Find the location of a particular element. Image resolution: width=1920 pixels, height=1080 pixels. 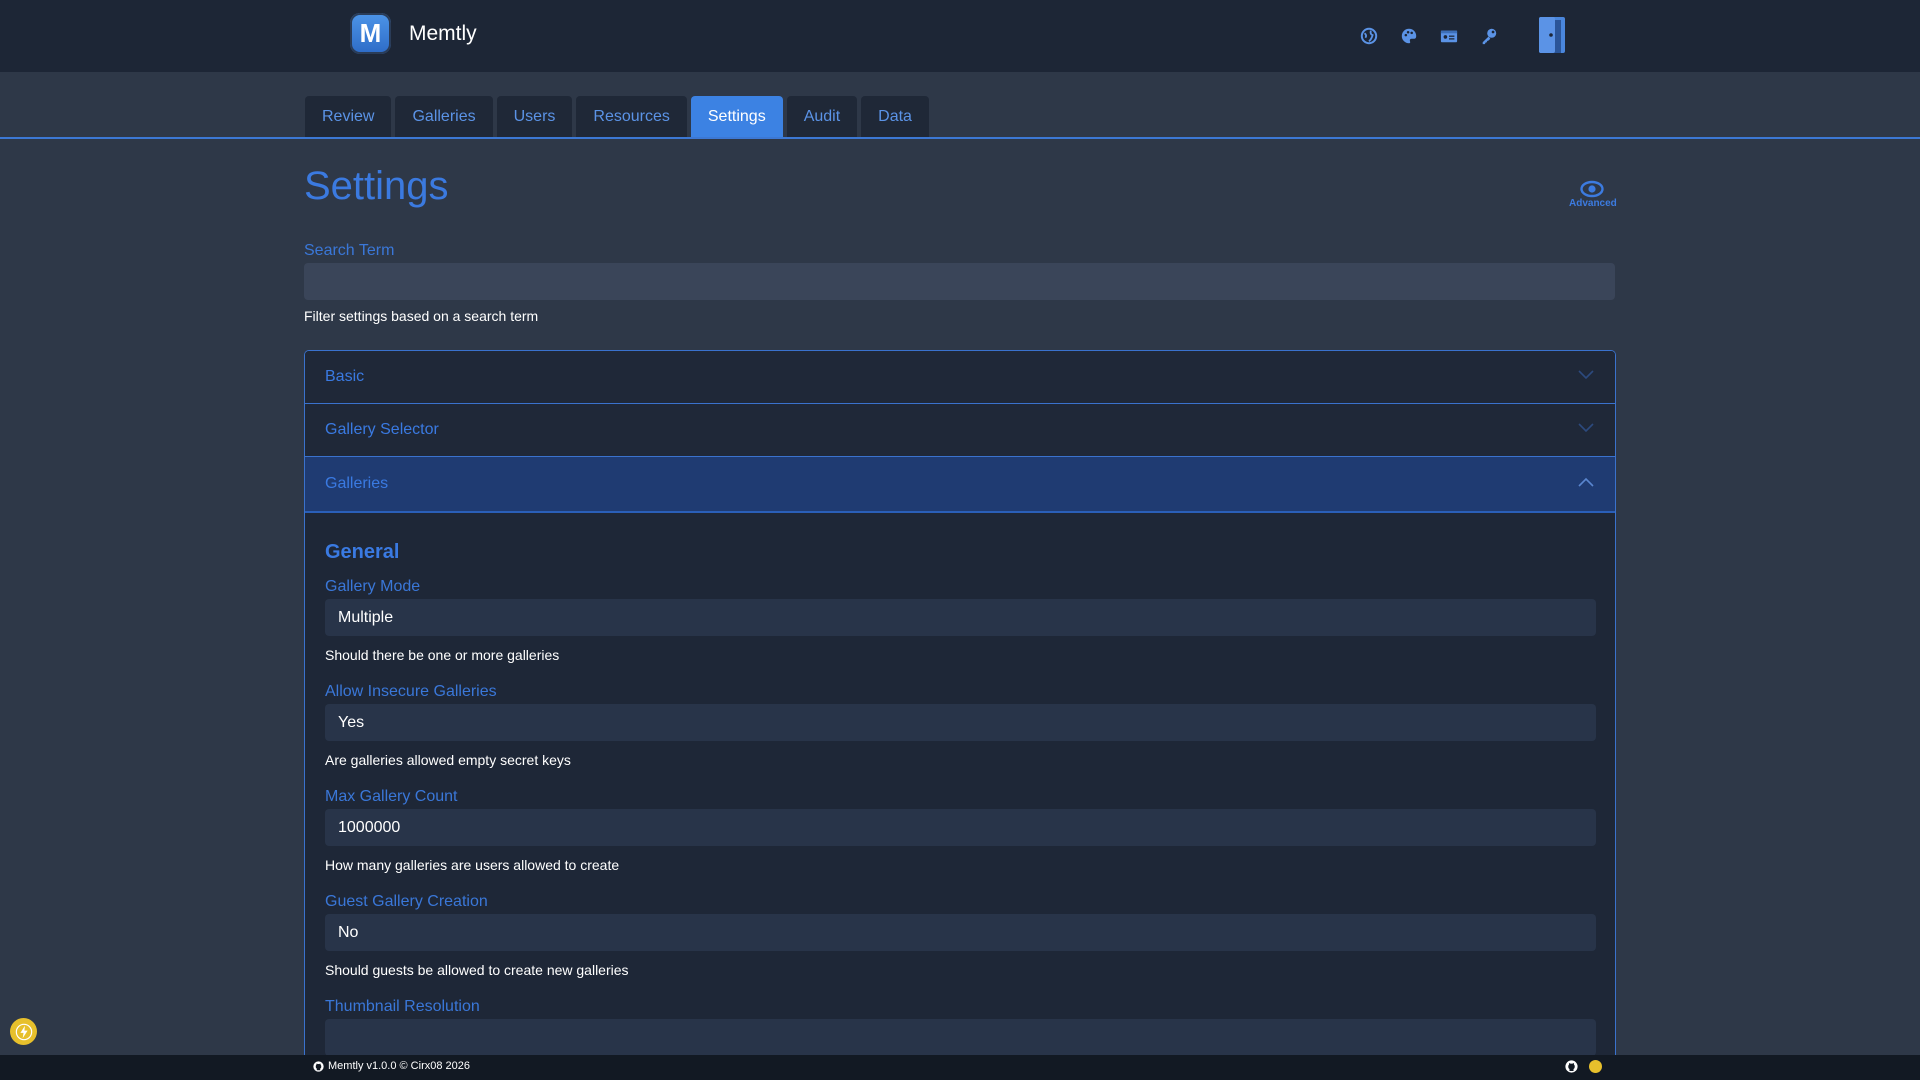

advanced-label: Advanced is located at coordinates (1593, 203).